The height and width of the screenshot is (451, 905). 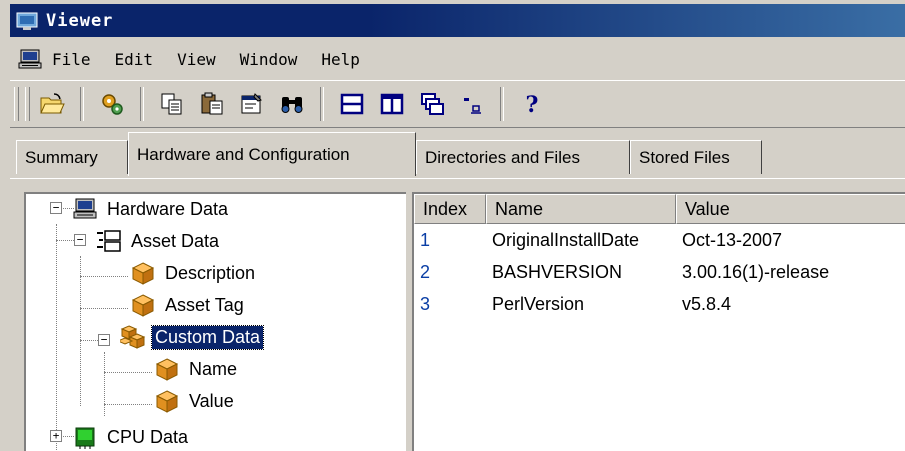 I want to click on tab-stored-files: Stored Files, so click(x=696, y=157).